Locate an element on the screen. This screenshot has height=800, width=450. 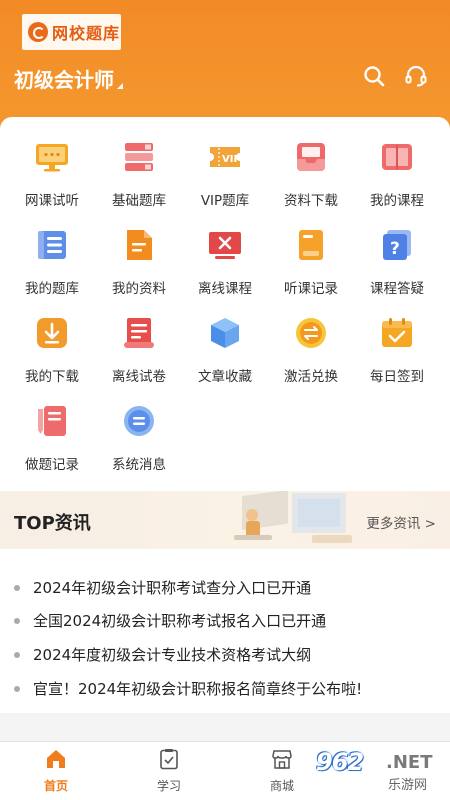
grid-item-label: 离线课程 is located at coordinates (225, 289).